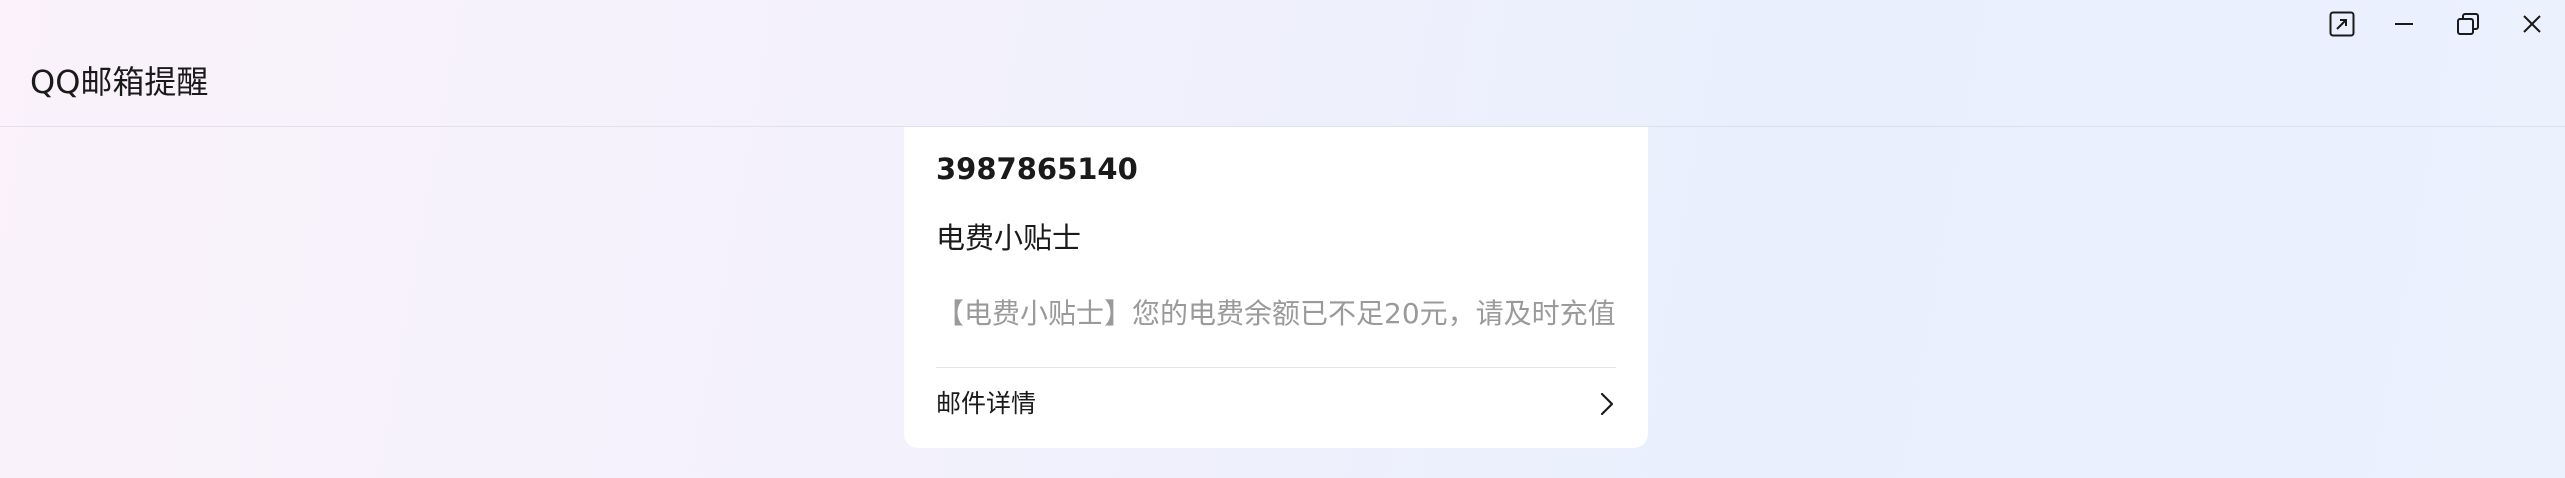 The image size is (2565, 478). Describe the element at coordinates (1276, 404) in the screenshot. I see `mail-details-link: 邮件详情` at that location.